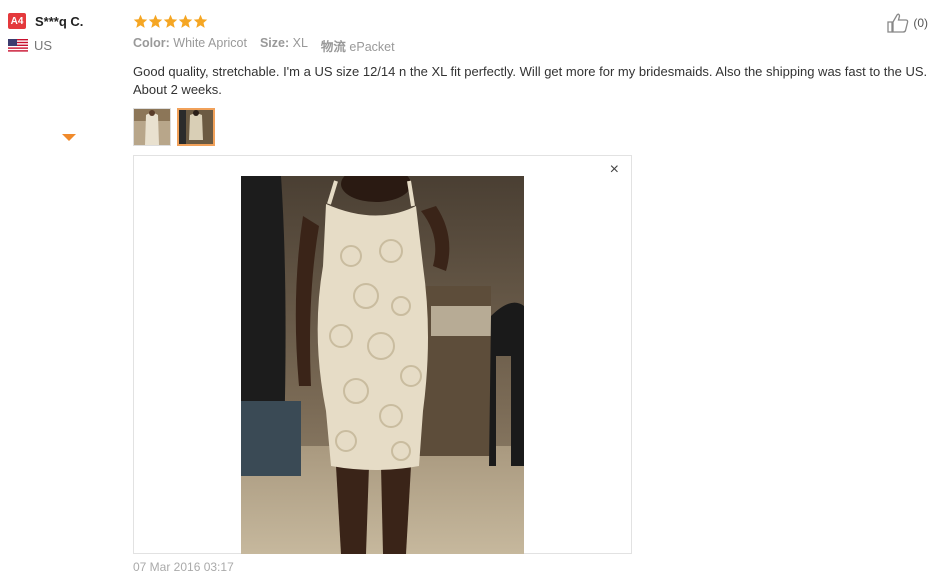 The height and width of the screenshot is (574, 936). What do you see at coordinates (43, 45) in the screenshot?
I see `reviewer-country: US` at bounding box center [43, 45].